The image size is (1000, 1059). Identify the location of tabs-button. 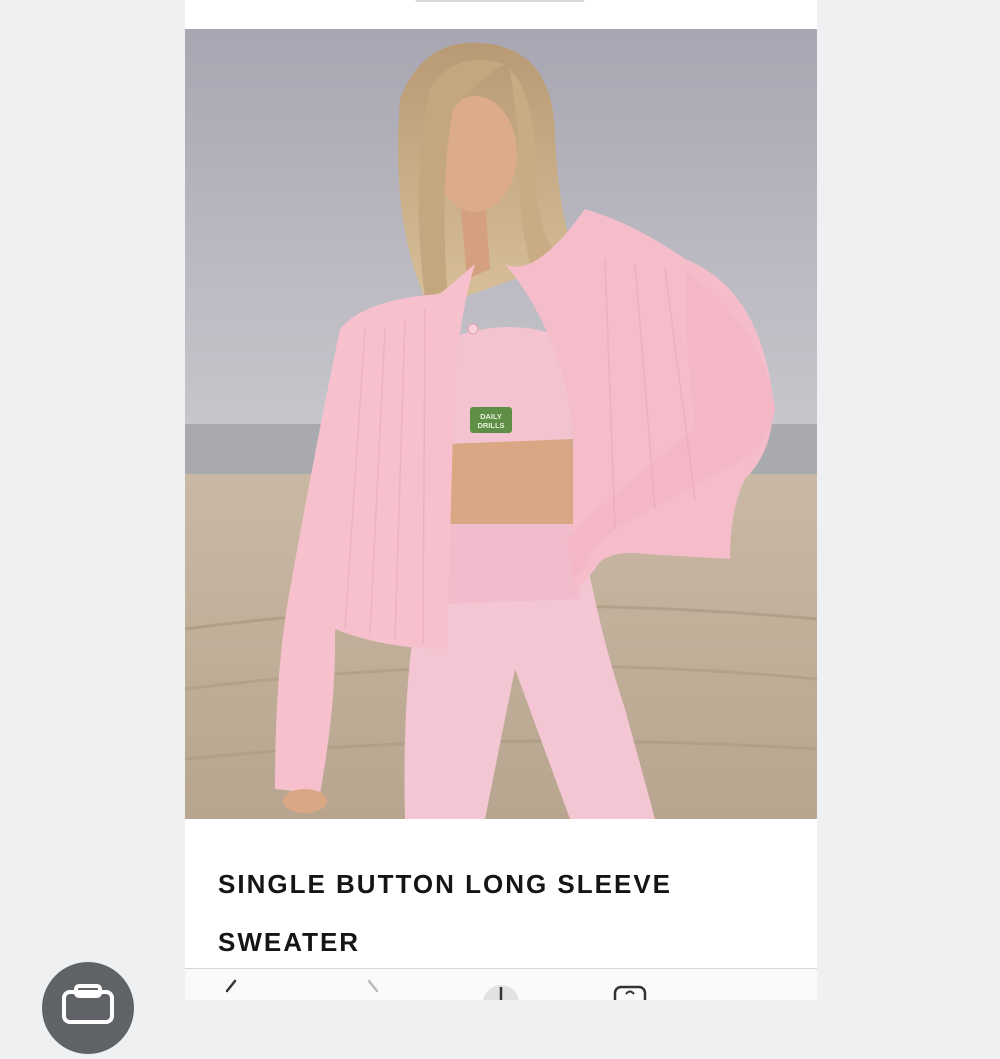
(631, 988).